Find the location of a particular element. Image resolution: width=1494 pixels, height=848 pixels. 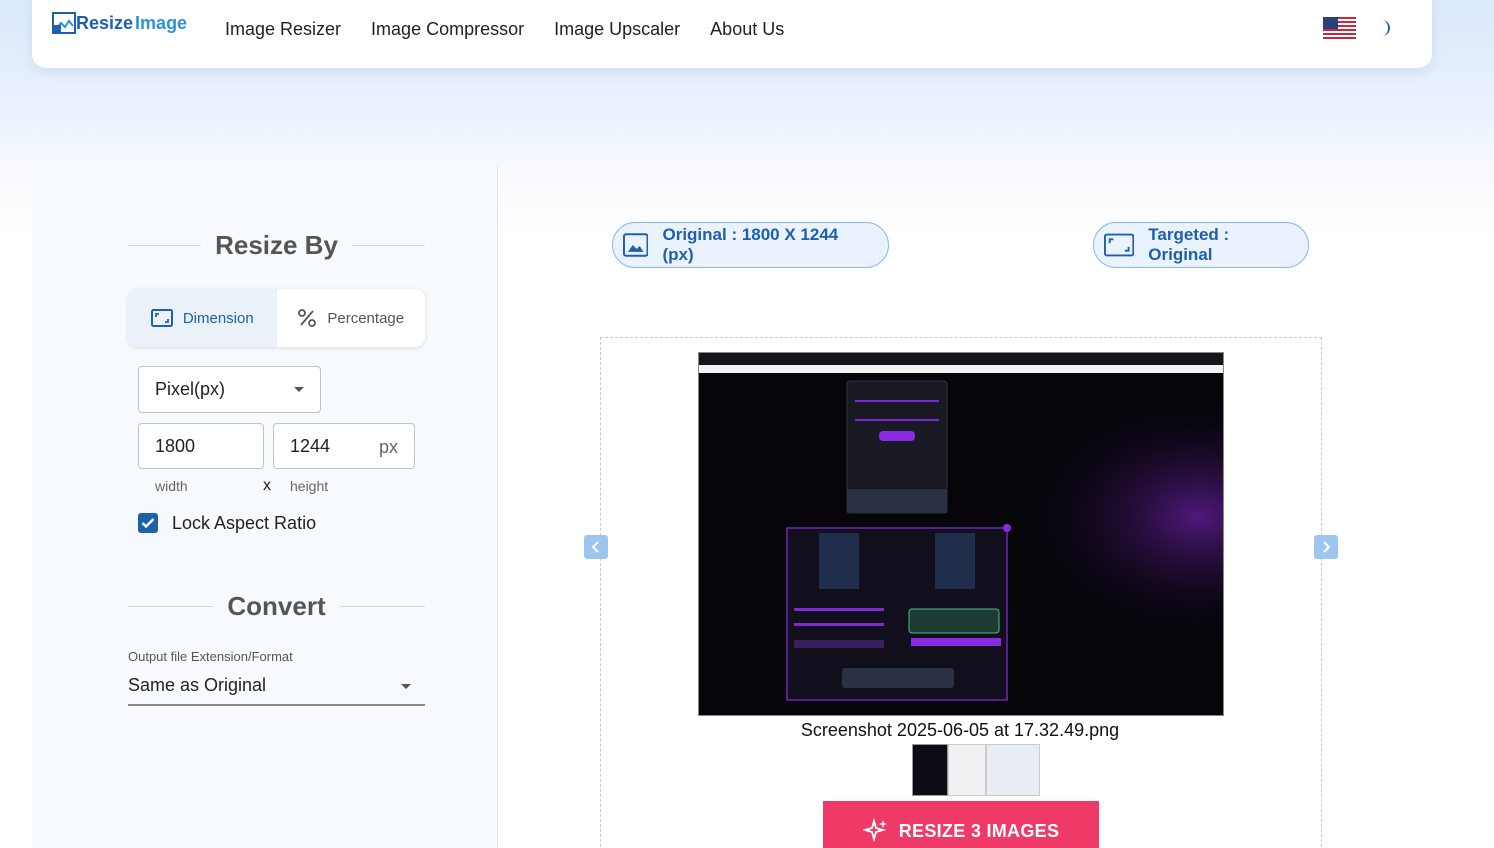

tab-dimension-label: Dimension is located at coordinates (218, 318).